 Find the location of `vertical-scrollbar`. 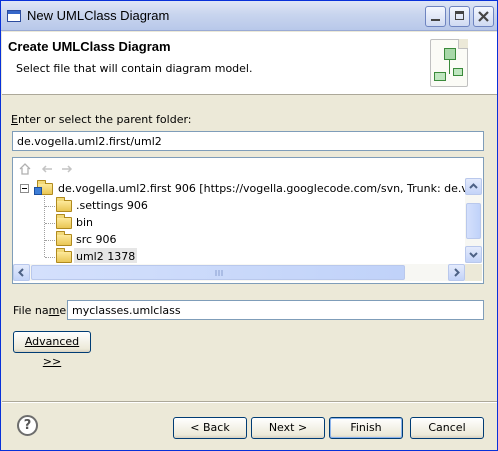

vertical-scrollbar is located at coordinates (473, 220).